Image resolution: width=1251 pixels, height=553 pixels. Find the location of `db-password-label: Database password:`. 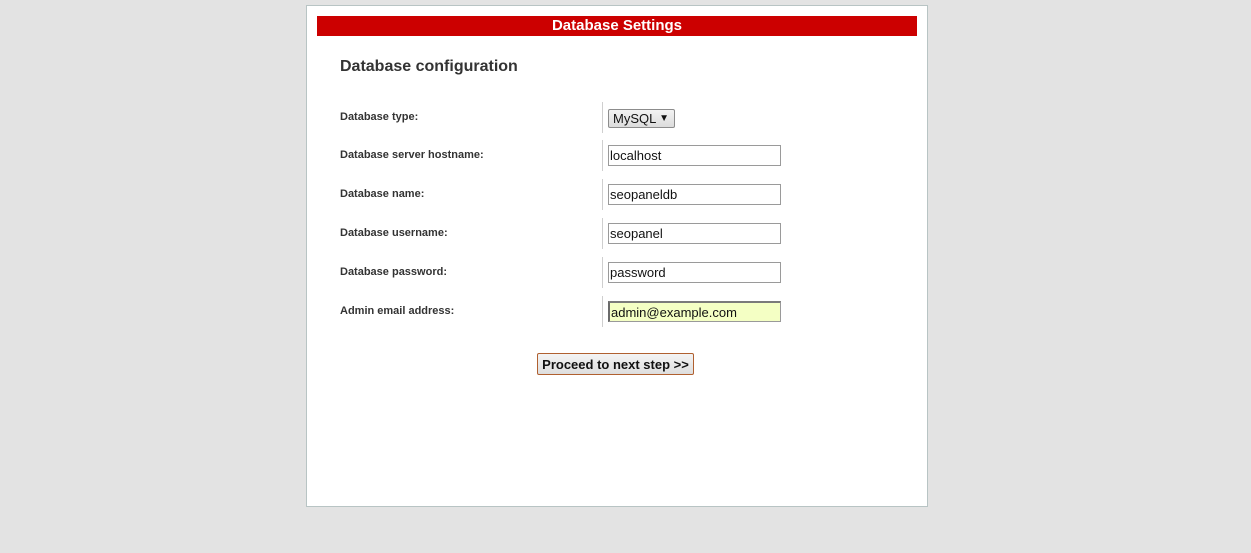

db-password-label: Database password: is located at coordinates (393, 272).